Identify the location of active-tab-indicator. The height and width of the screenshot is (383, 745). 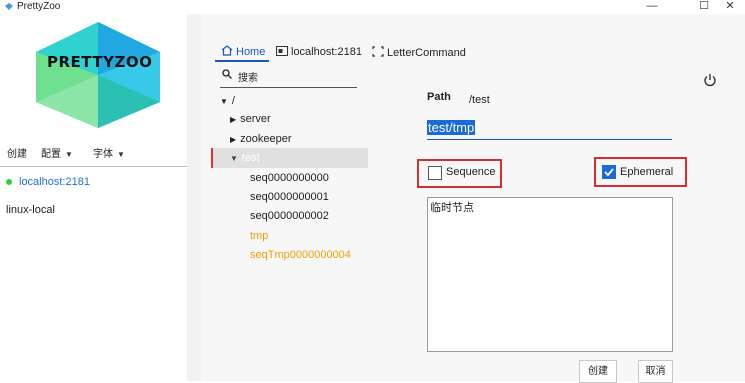
(242, 61).